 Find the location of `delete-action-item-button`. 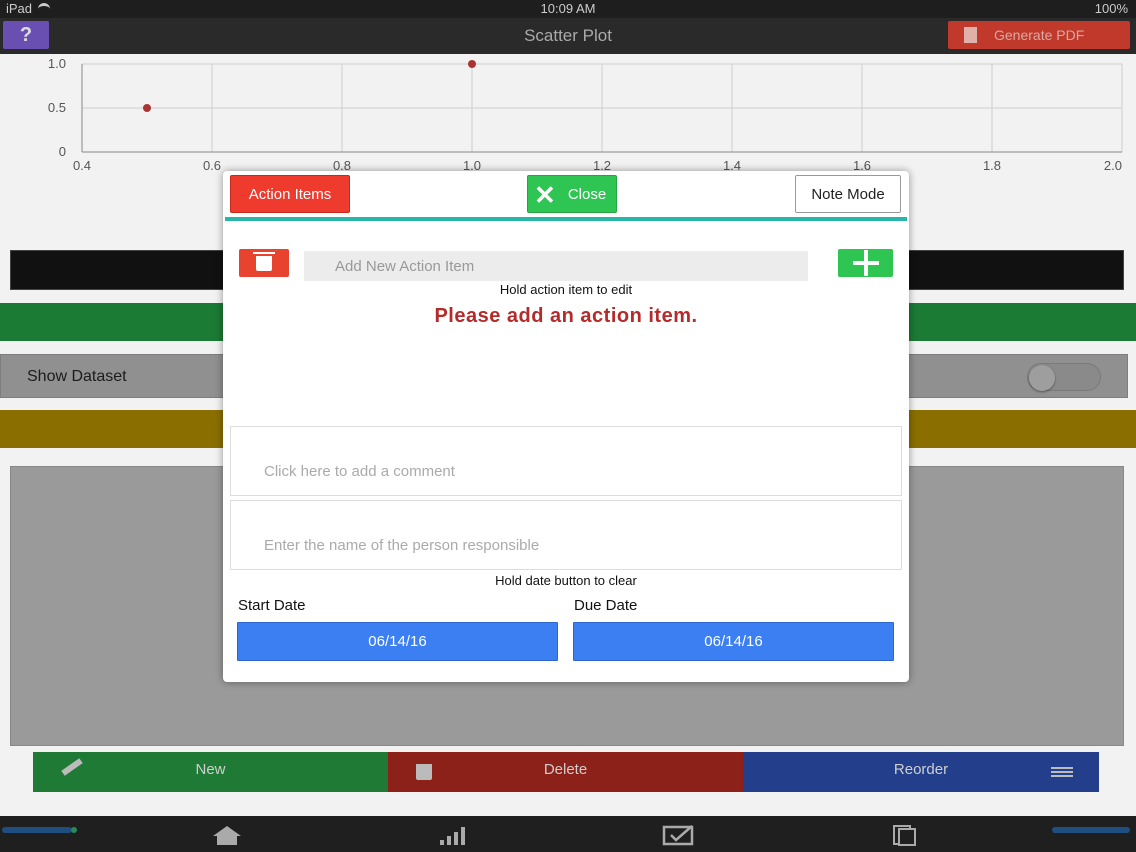

delete-action-item-button is located at coordinates (264, 263).